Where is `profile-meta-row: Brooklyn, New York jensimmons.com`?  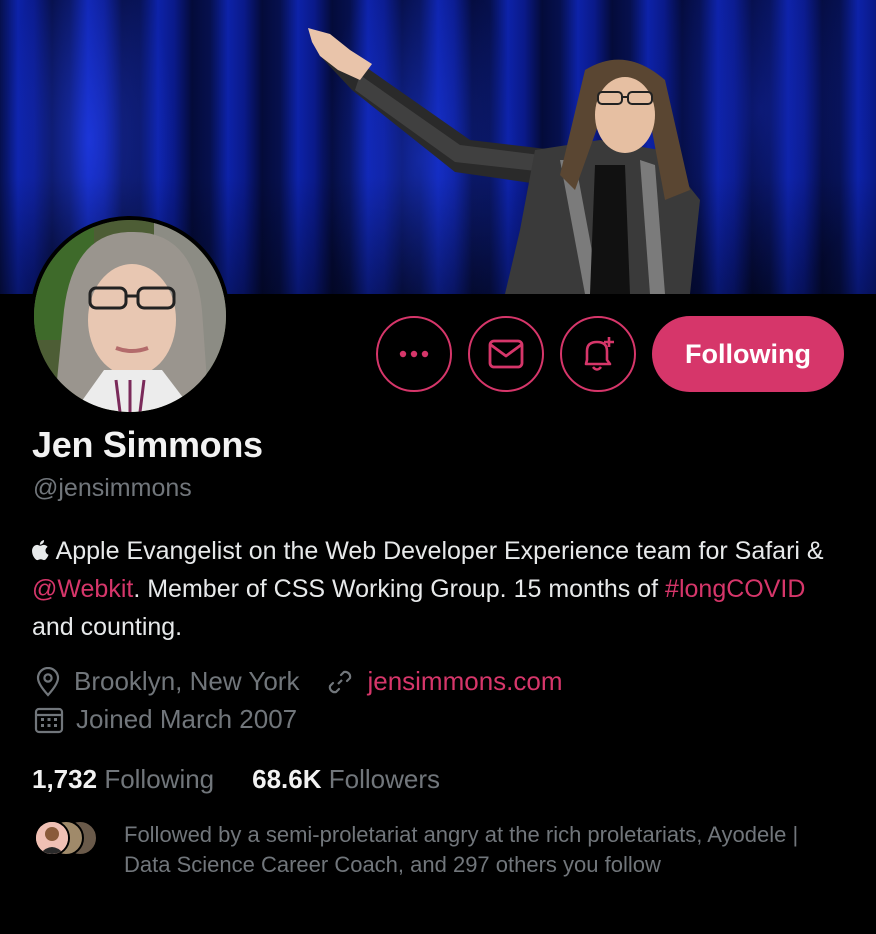 profile-meta-row: Brooklyn, New York jensimmons.com is located at coordinates (298, 681).